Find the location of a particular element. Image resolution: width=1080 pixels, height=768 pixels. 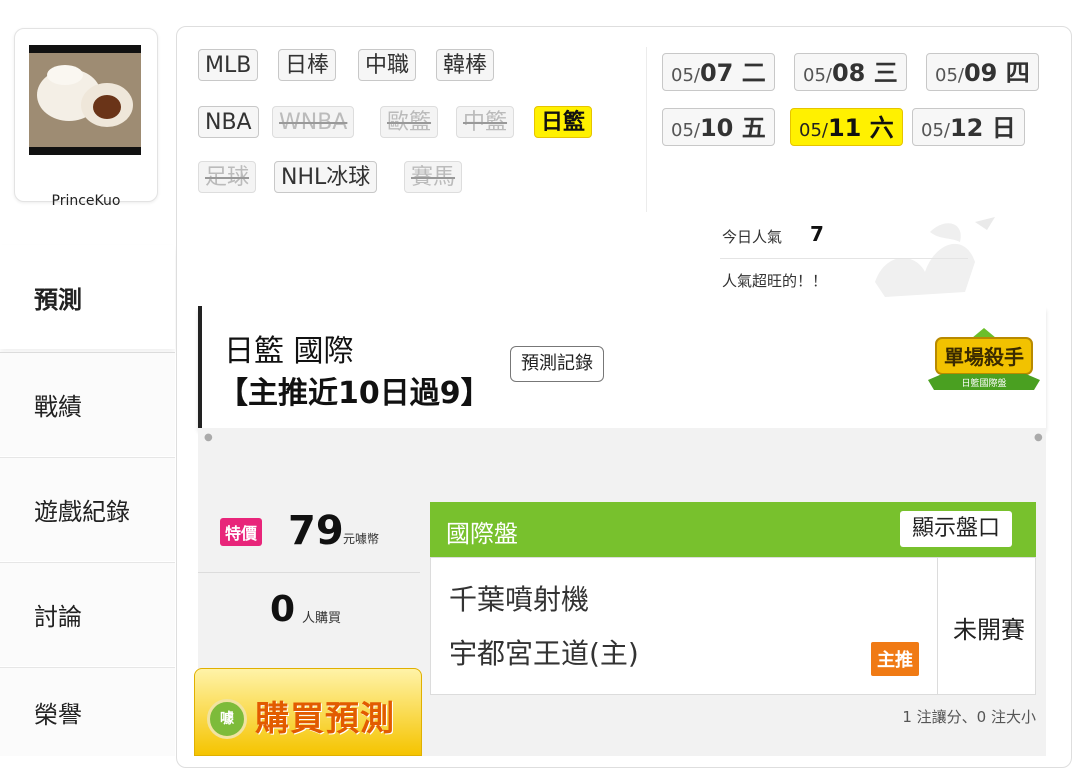

buyers-unit: 人購買 is located at coordinates (322, 618).